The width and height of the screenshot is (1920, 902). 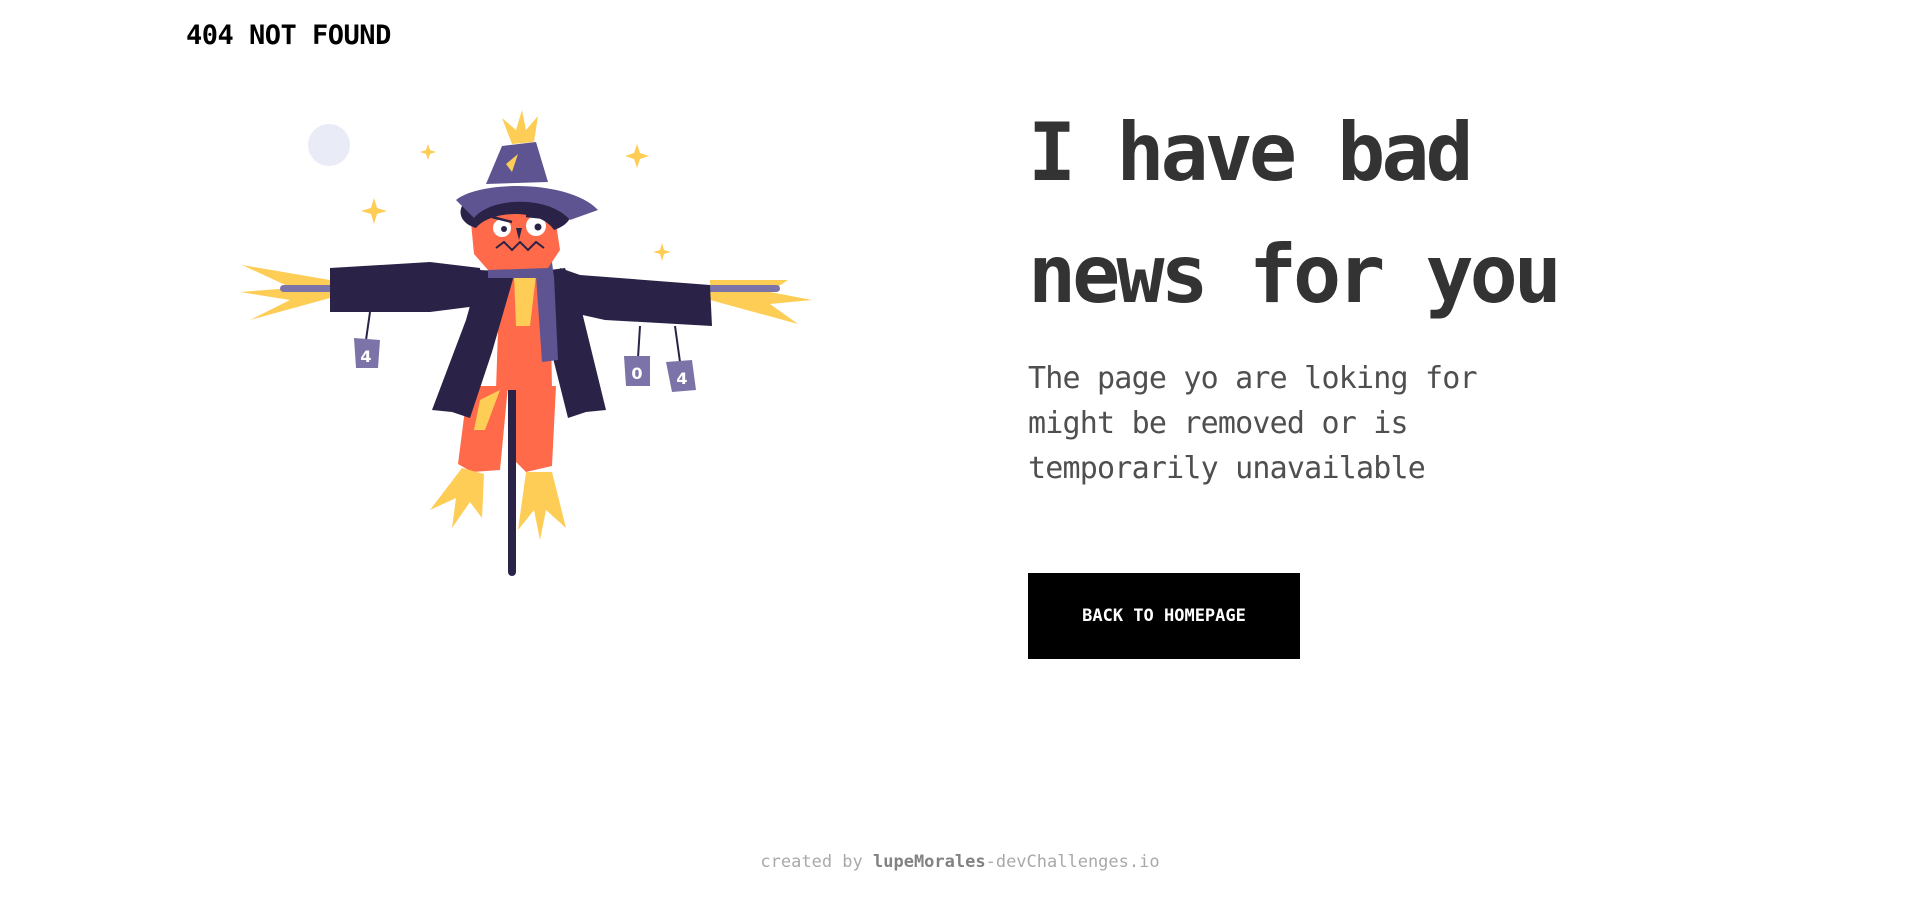 What do you see at coordinates (636, 373) in the screenshot?
I see `svg-text: 0` at bounding box center [636, 373].